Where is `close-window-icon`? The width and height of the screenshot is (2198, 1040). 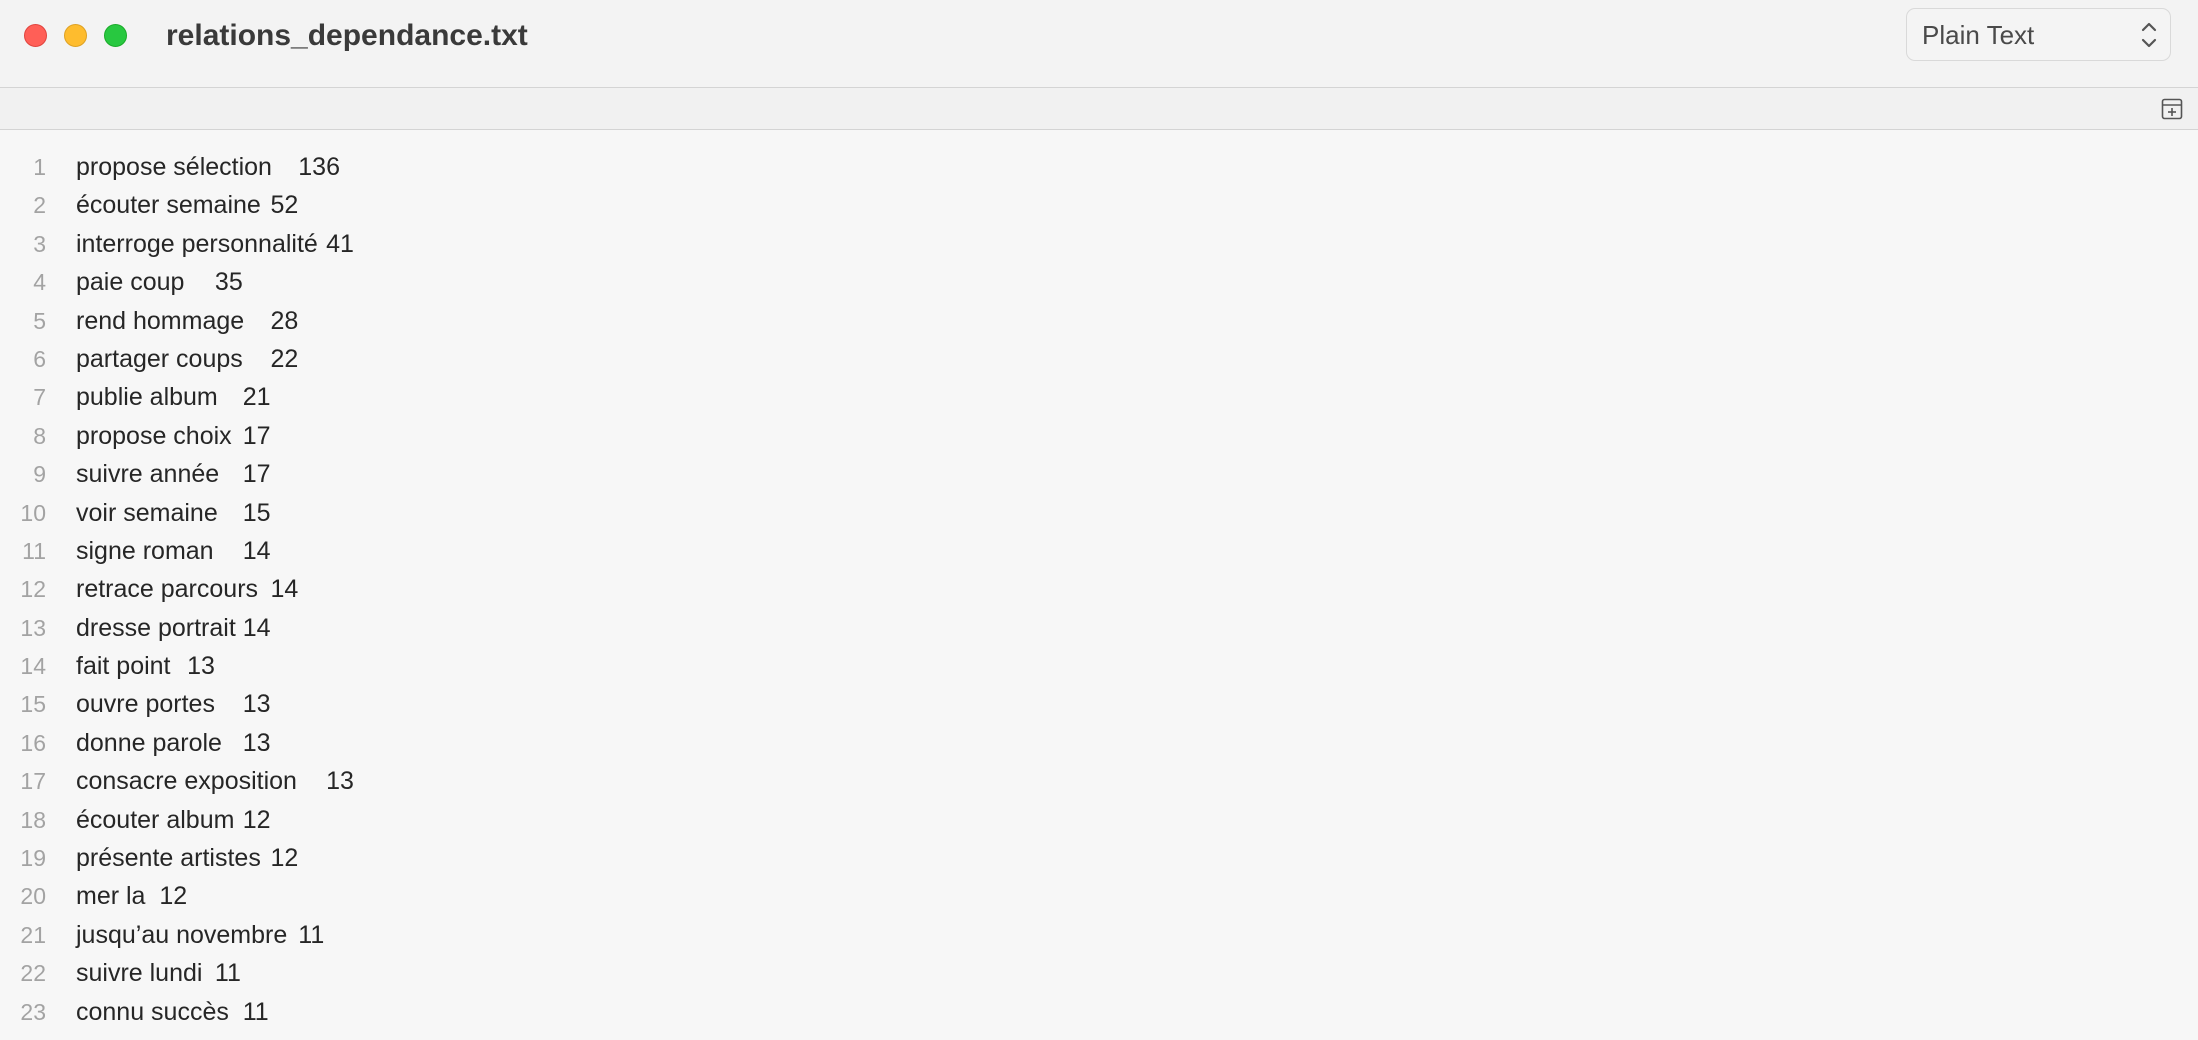
close-window-icon is located at coordinates (35, 35).